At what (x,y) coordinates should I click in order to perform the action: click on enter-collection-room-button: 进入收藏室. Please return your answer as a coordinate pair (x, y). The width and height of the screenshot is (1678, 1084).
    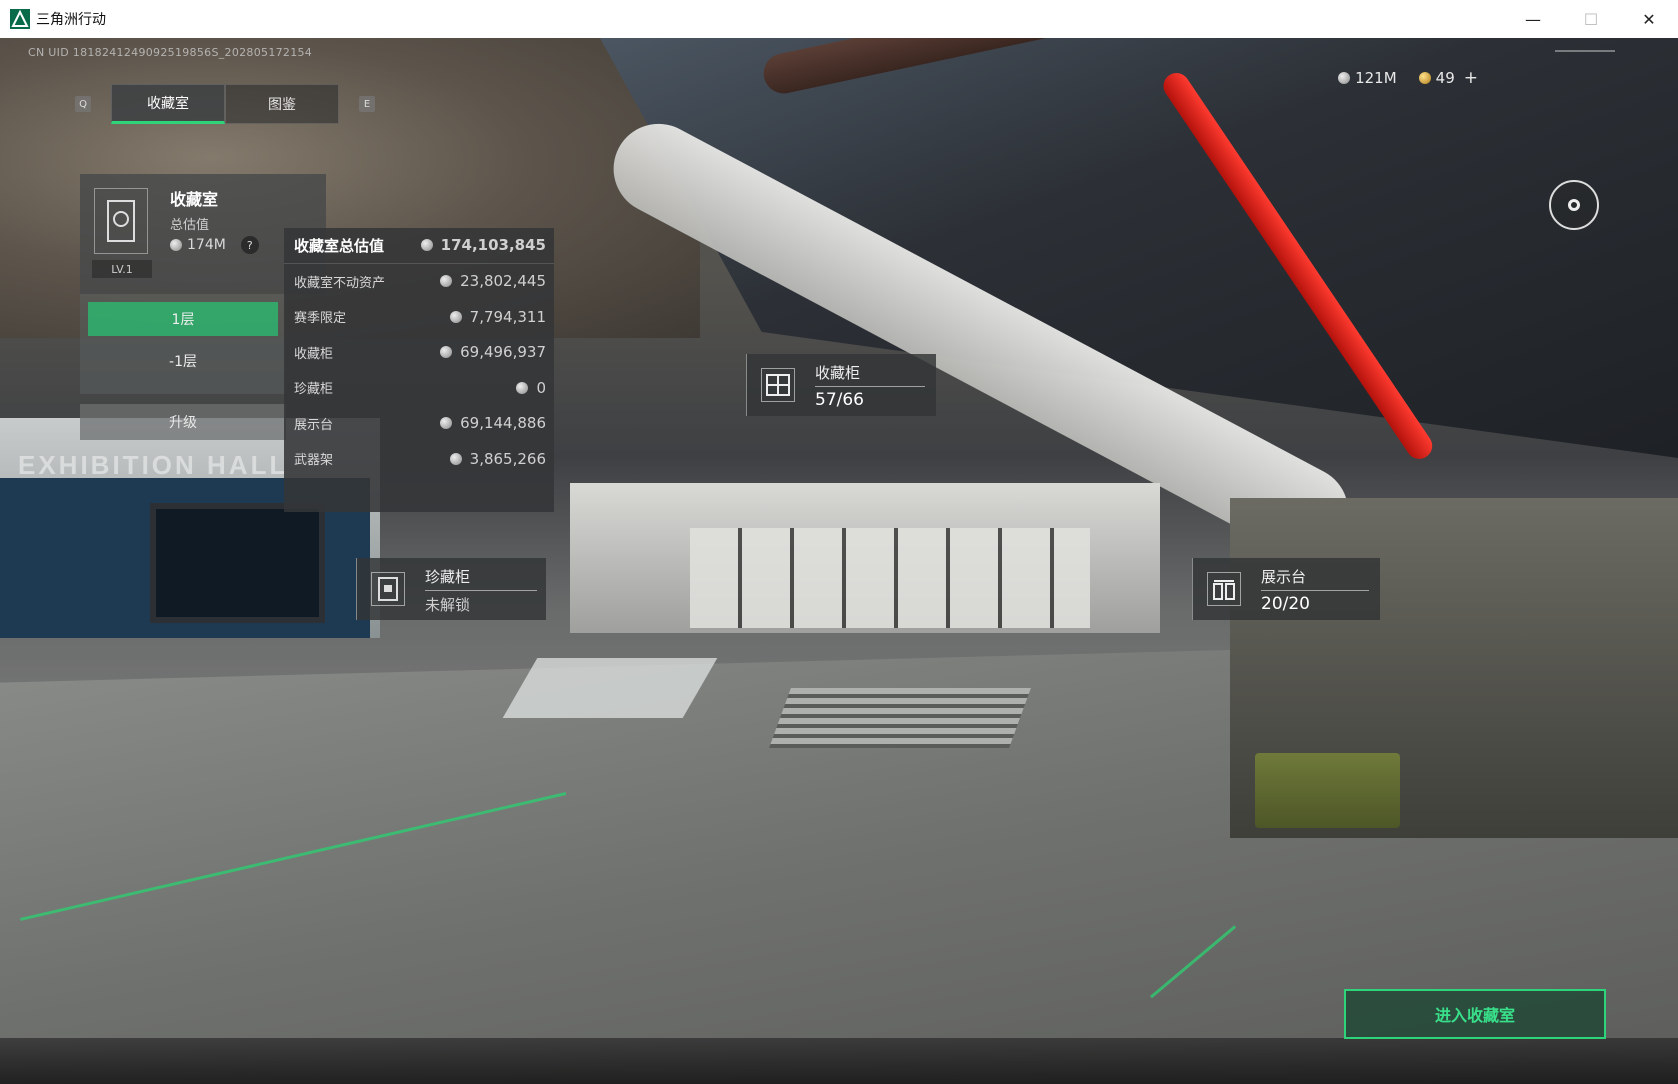
    Looking at the image, I should click on (1475, 1014).